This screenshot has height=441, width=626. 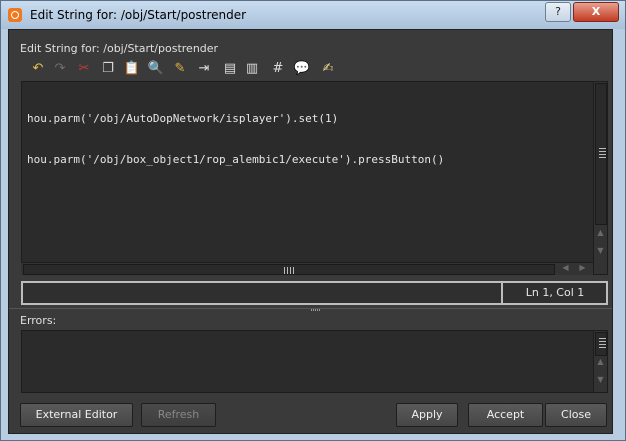 I want to click on undo-icon: ↶, so click(x=38, y=69).